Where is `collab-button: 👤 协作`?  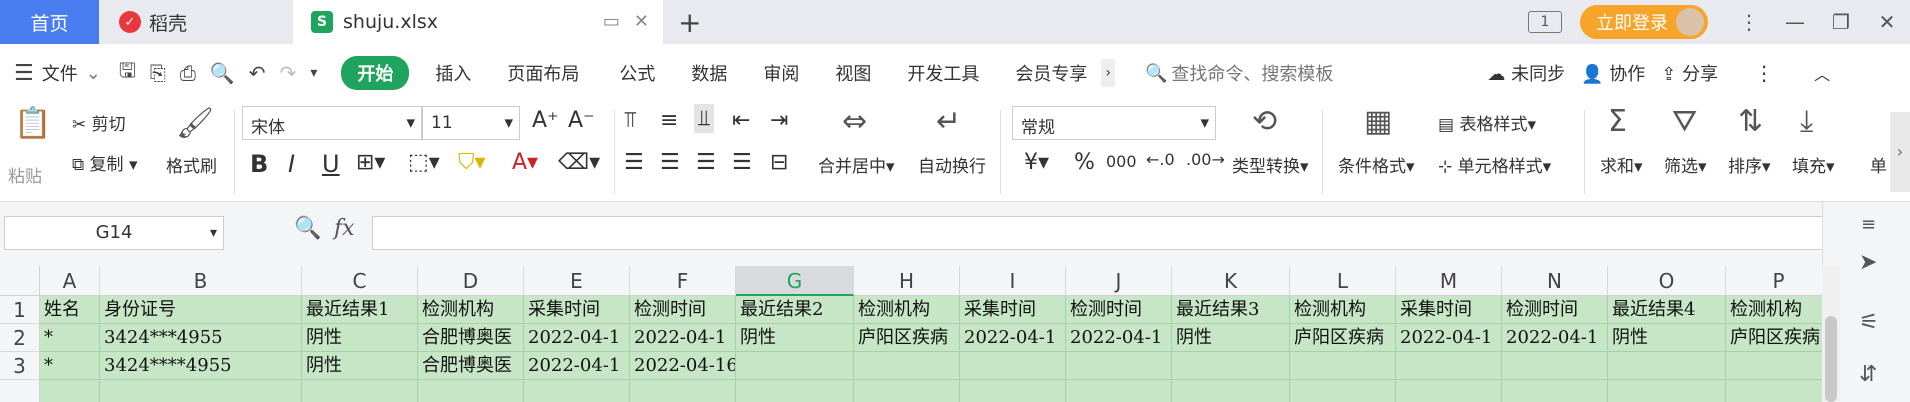
collab-button: 👤 协作 is located at coordinates (1613, 73).